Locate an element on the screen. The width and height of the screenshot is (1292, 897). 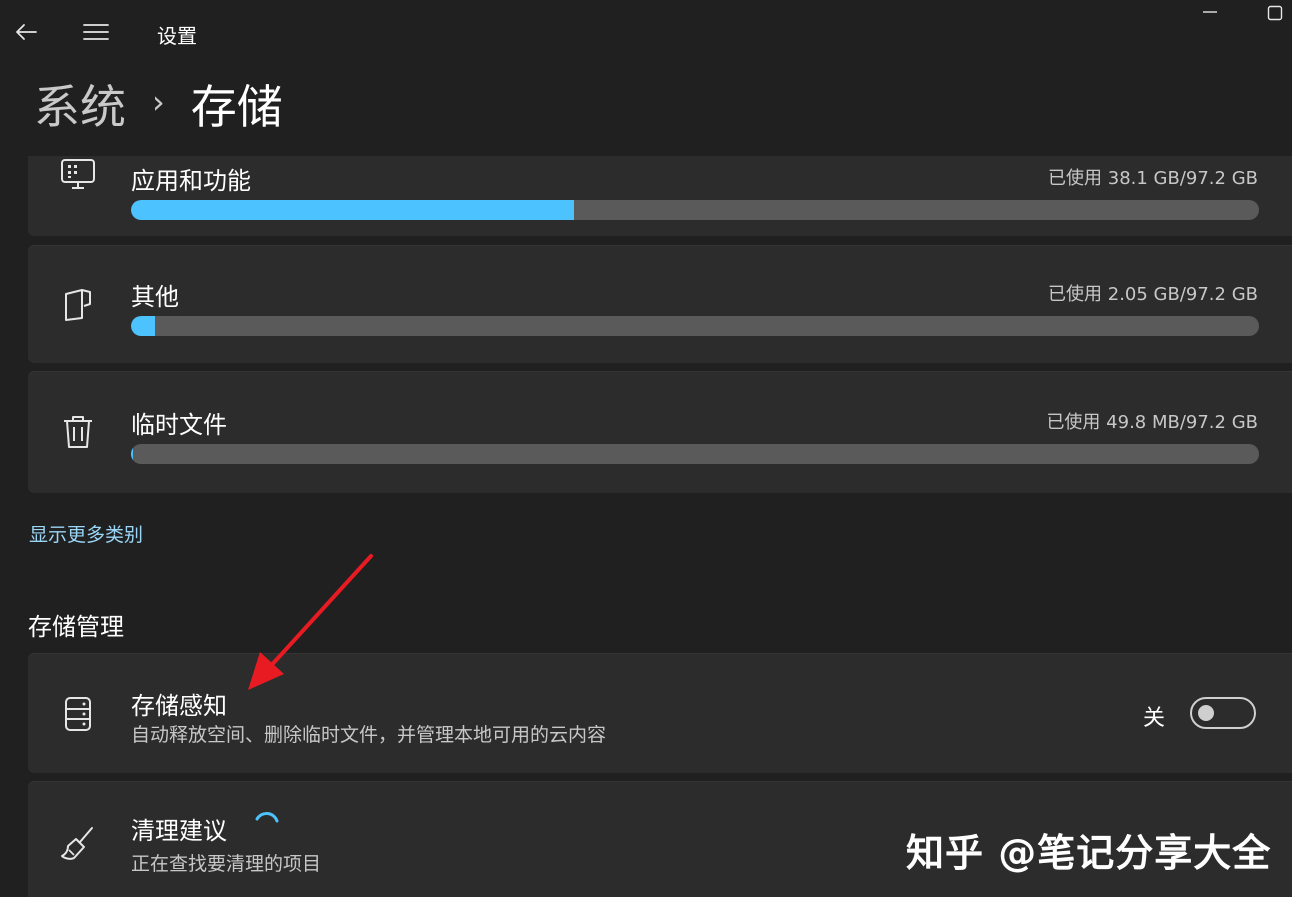
maximize-icon is located at coordinates (1275, 13).